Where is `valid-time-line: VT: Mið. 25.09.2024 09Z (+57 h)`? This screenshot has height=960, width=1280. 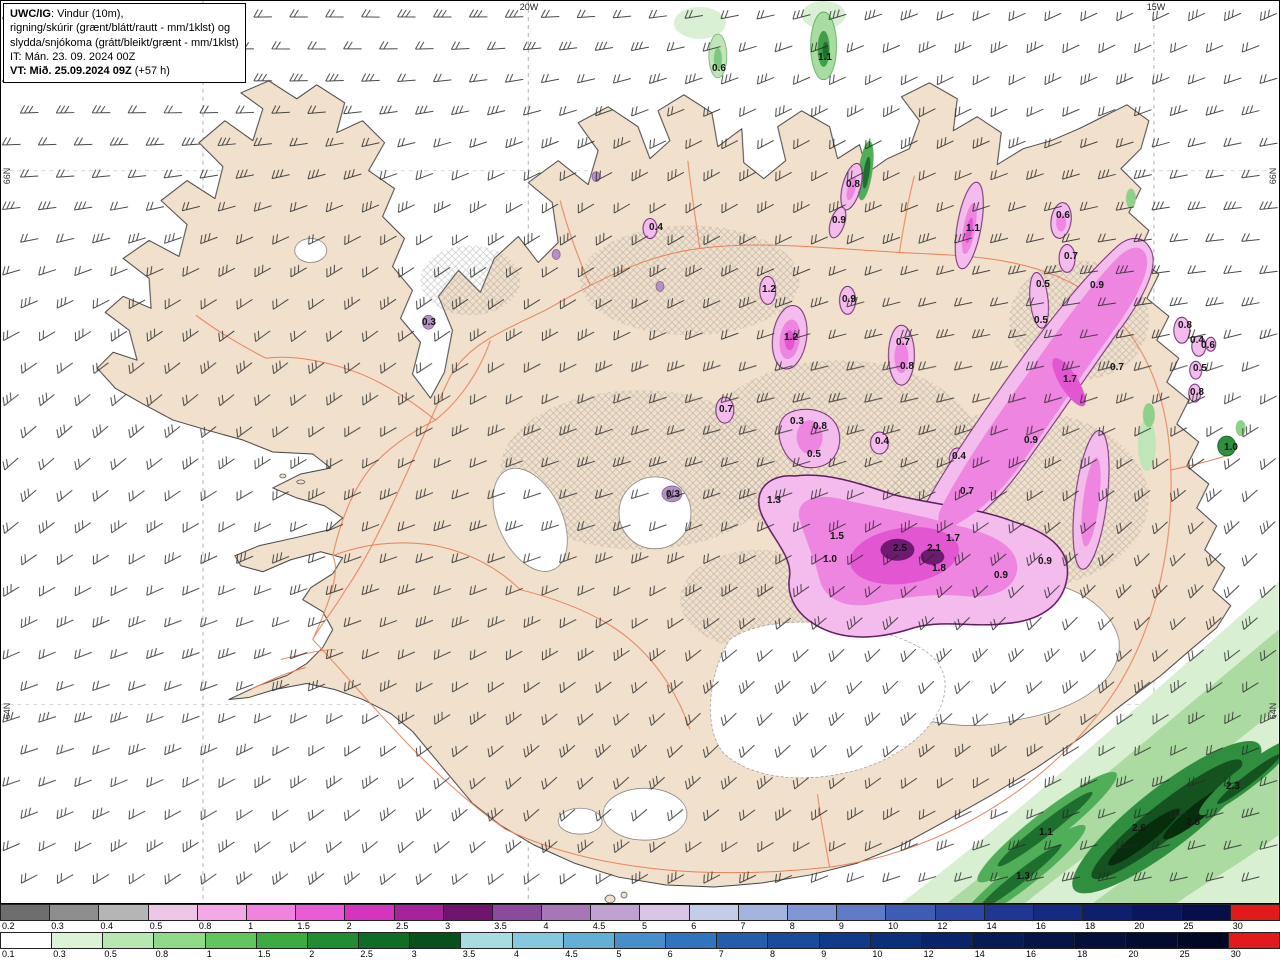
valid-time-line: VT: Mið. 25.09.2024 09Z (+57 h) is located at coordinates (90, 71).